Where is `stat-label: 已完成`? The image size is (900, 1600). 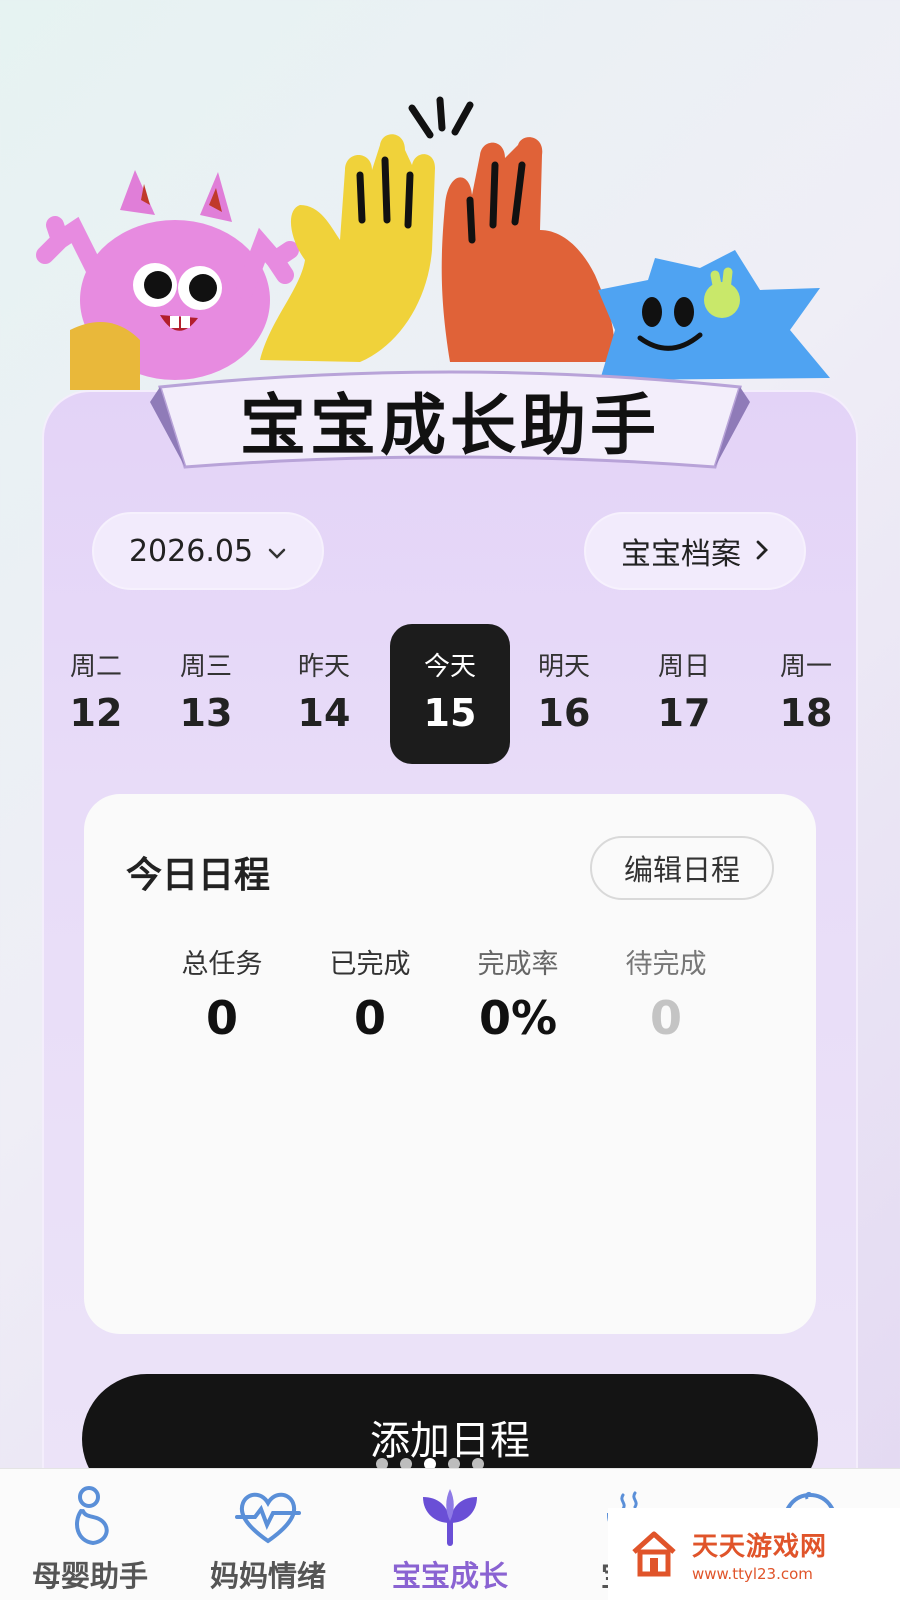 stat-label: 已完成 is located at coordinates (370, 964).